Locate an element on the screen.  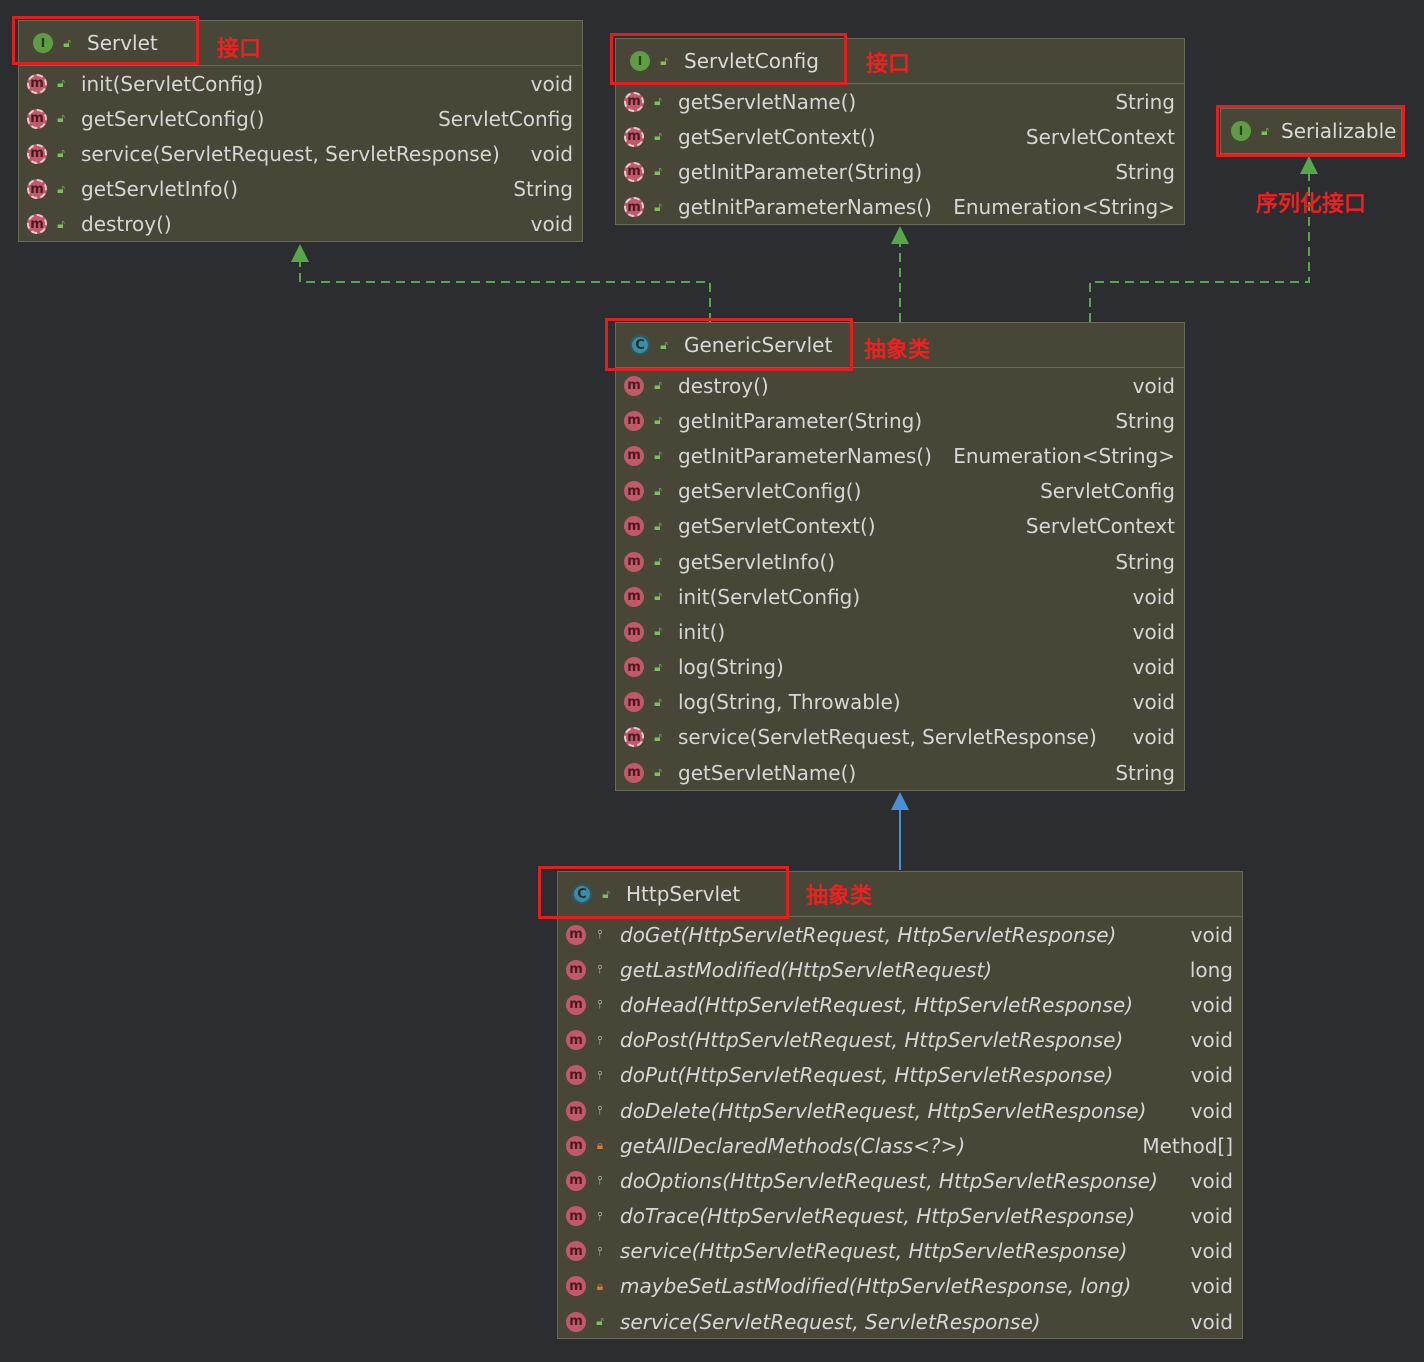
arrowhead-genericservlet is located at coordinates (900, 801).